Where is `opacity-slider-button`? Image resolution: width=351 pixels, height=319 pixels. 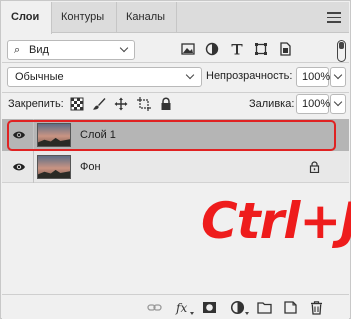 opacity-slider-button is located at coordinates (338, 77).